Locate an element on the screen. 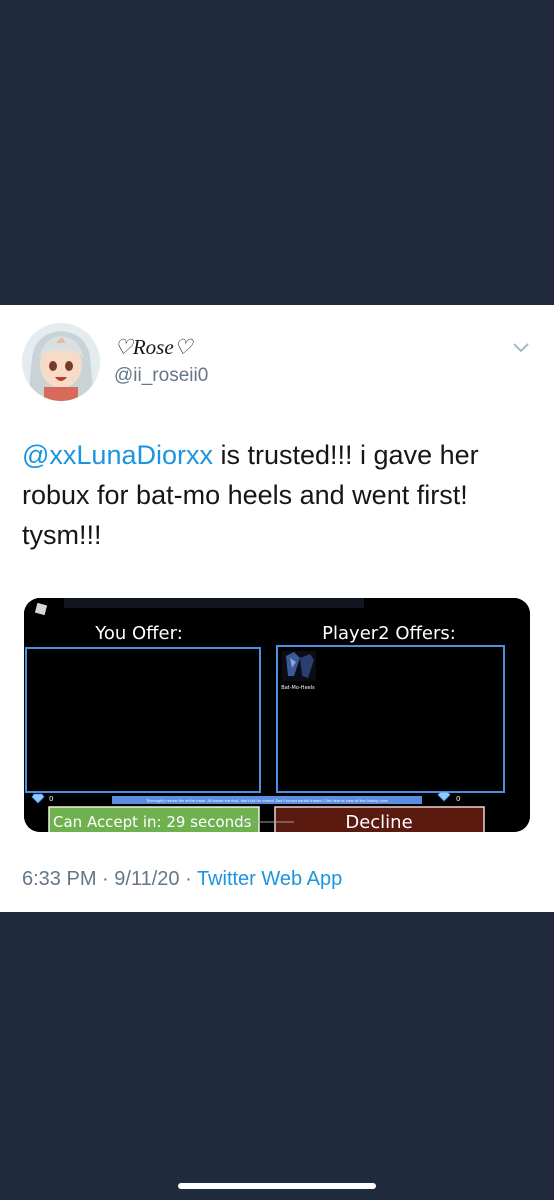 The height and width of the screenshot is (1200, 554). tweet-meta: 6:33 PM · 9/11/20 · Twitter Web App is located at coordinates (182, 879).